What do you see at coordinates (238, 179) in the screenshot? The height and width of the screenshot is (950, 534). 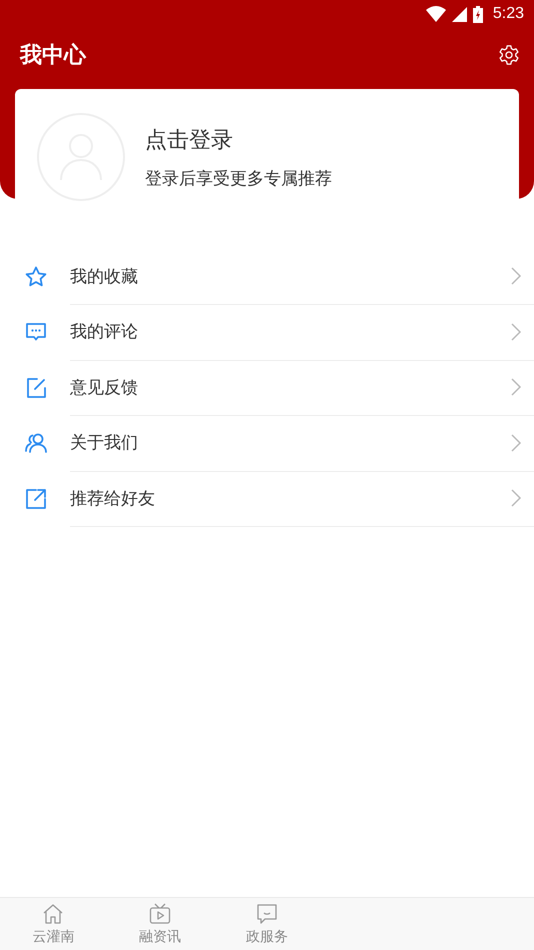 I see `login-subtitle: 登录后享受更多专属推荐` at bounding box center [238, 179].